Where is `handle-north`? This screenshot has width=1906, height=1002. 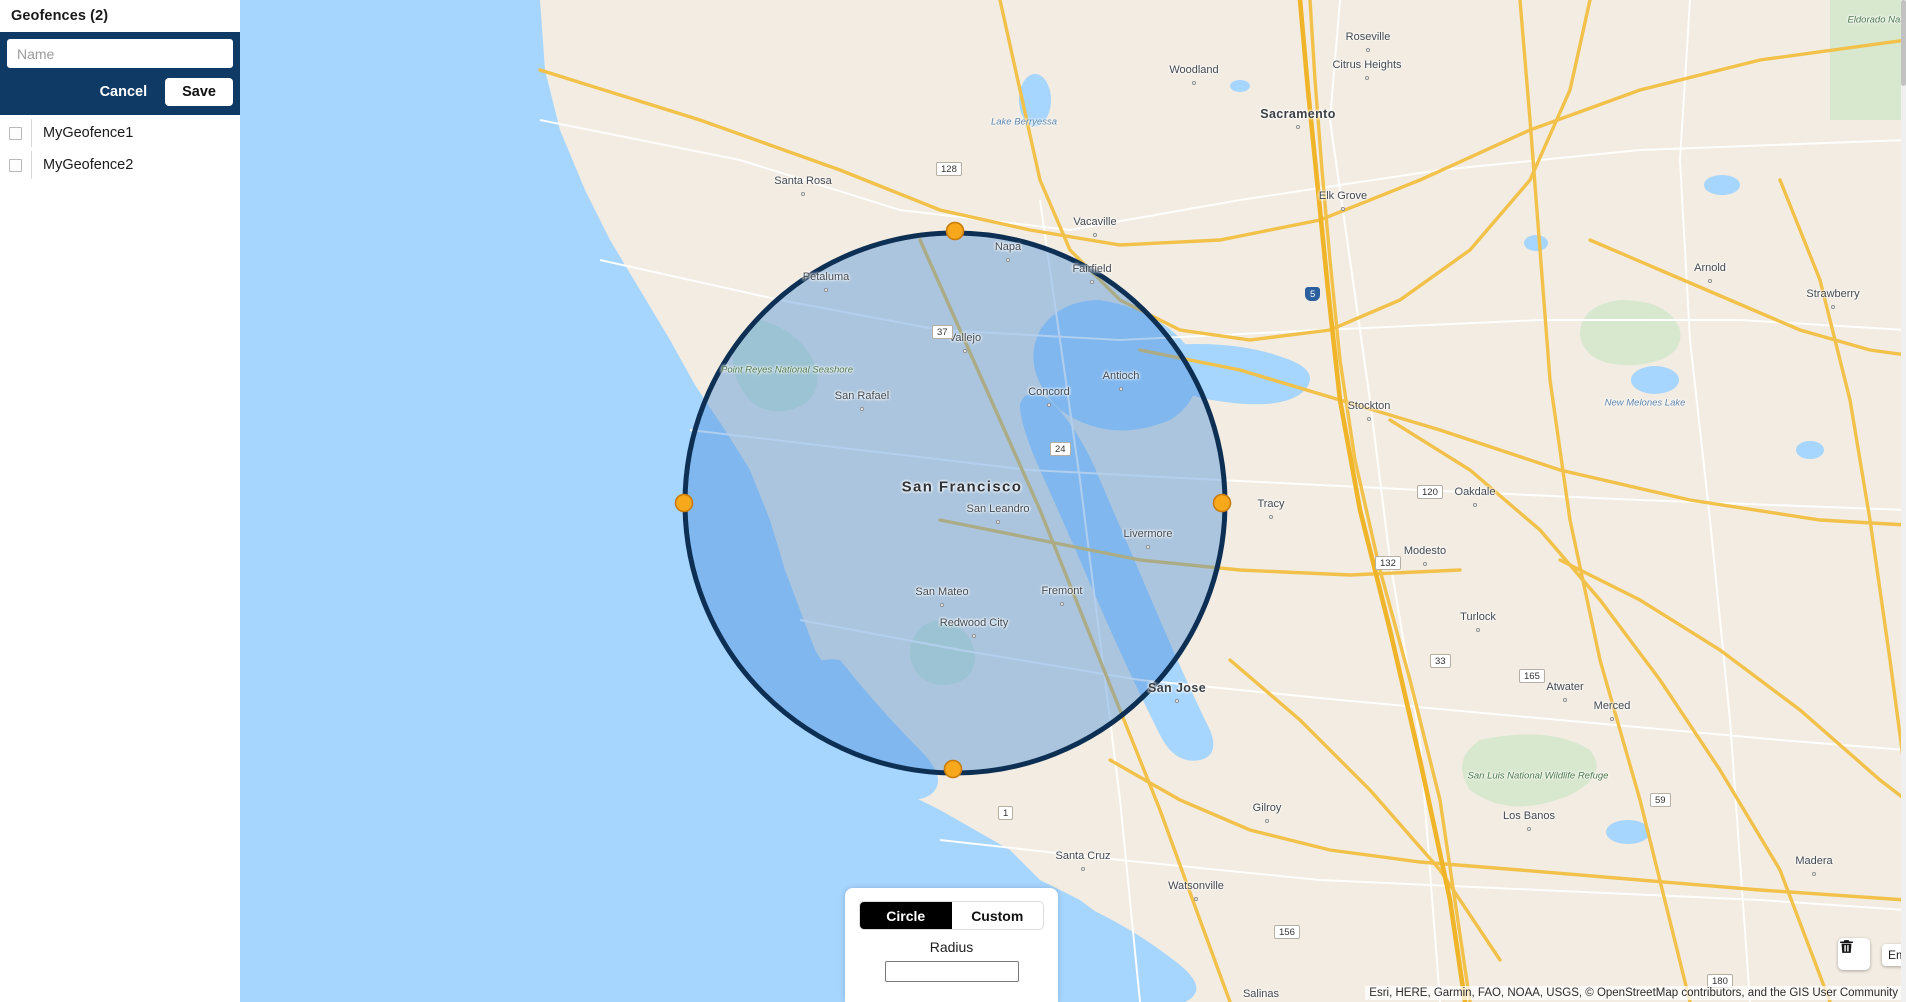
handle-north is located at coordinates (955, 231).